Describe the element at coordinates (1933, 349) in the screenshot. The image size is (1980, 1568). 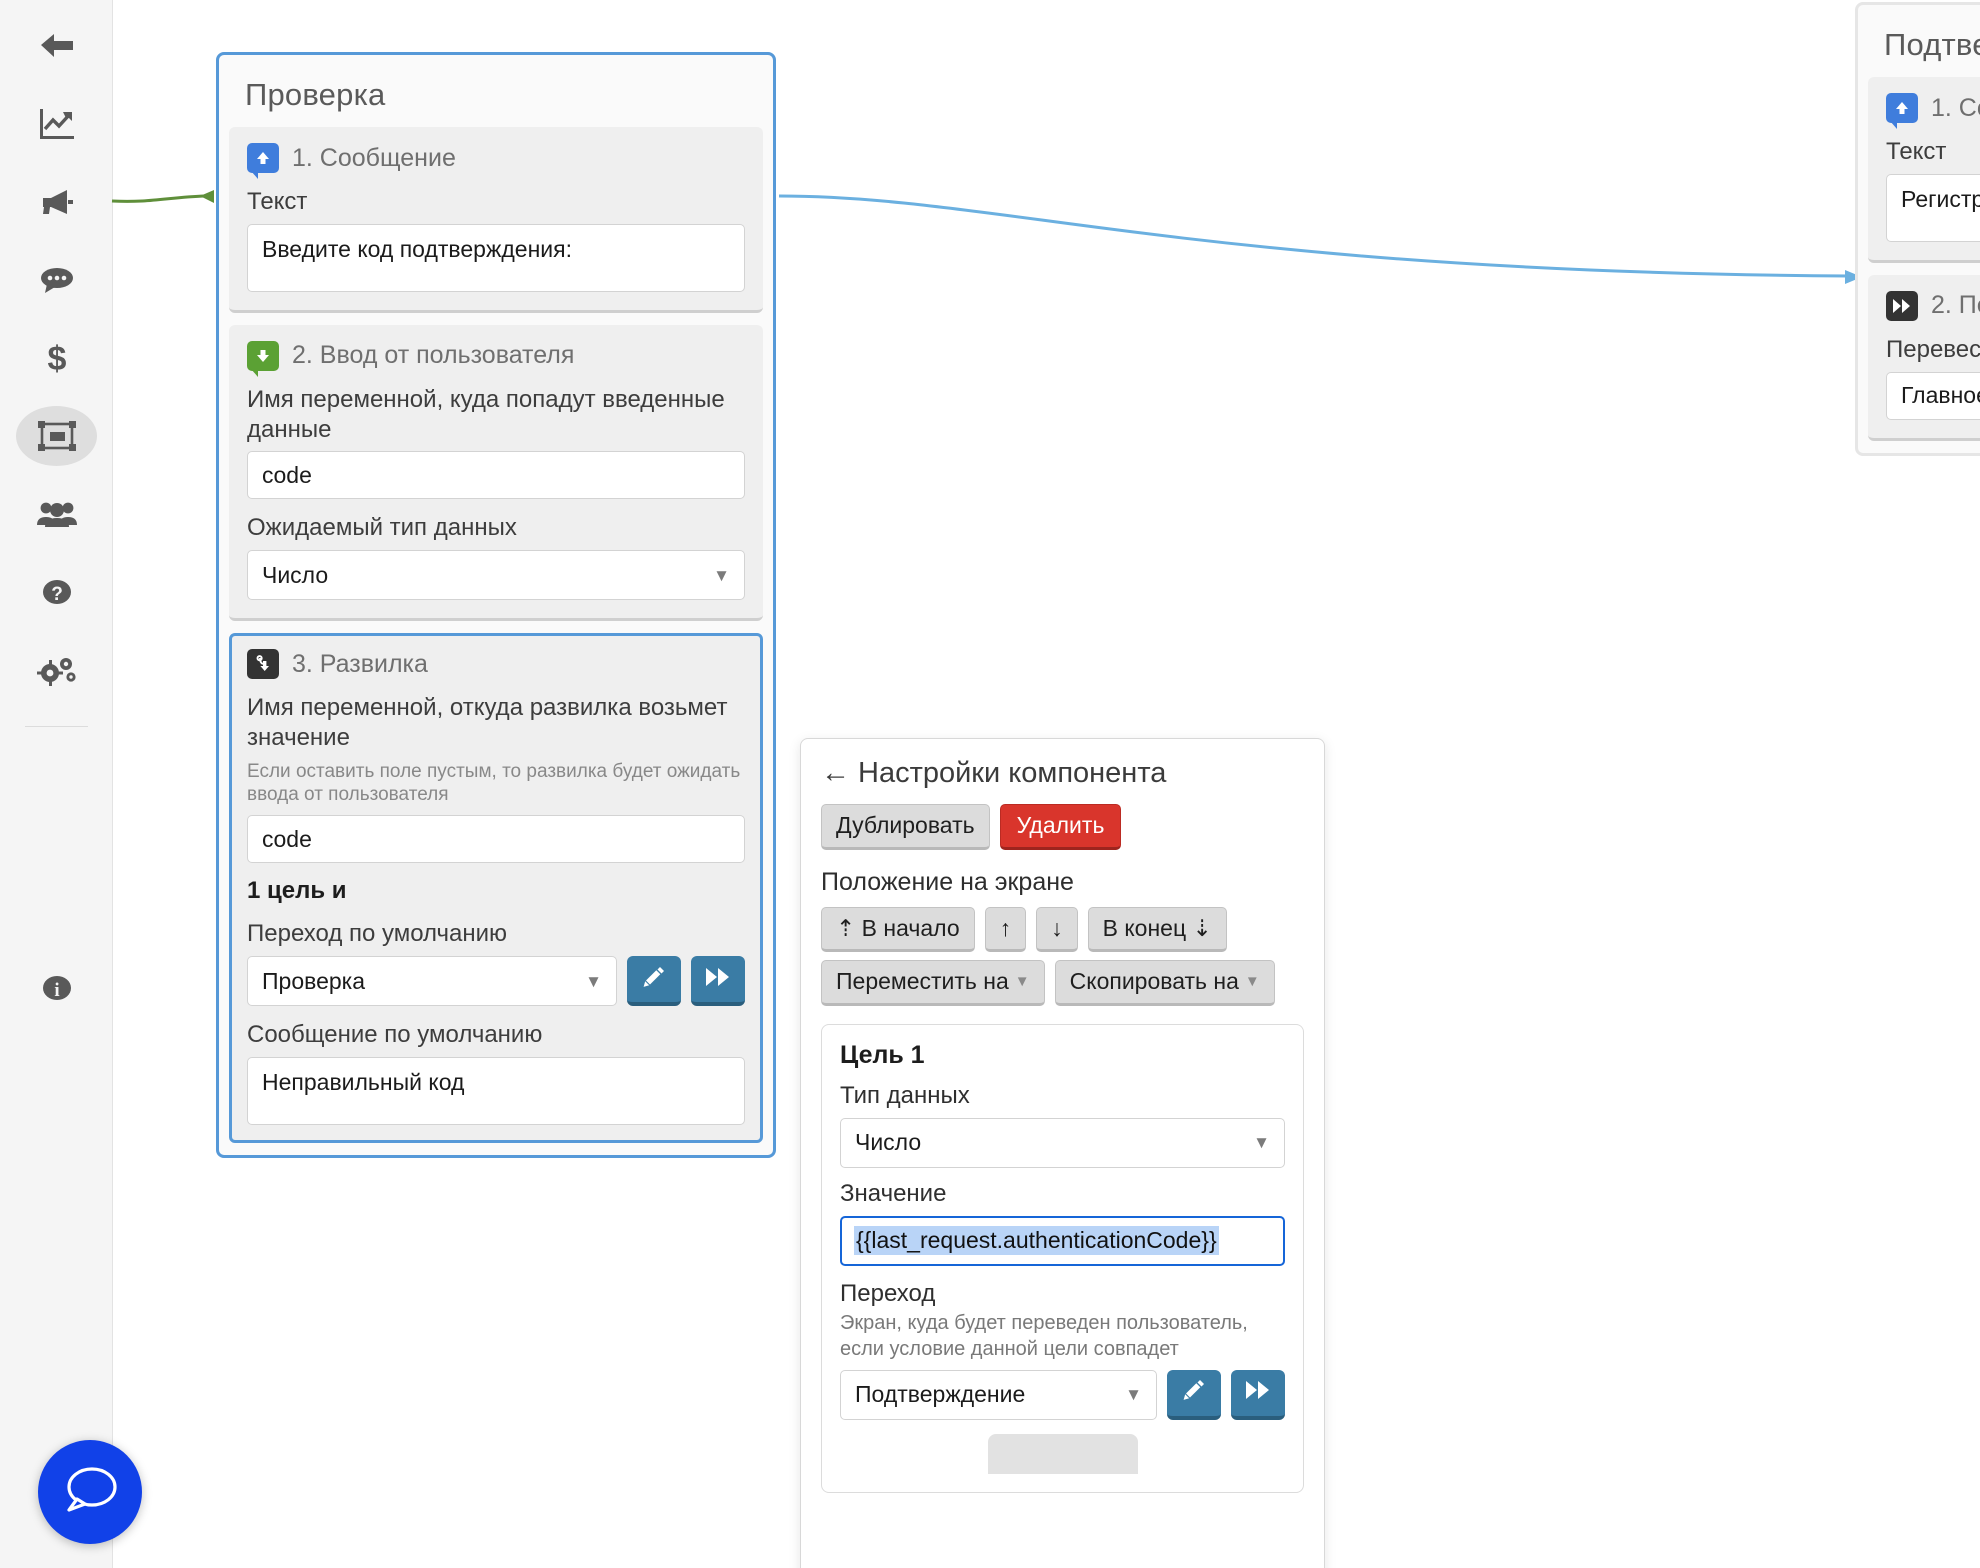
I see `transition-label: Перевест` at that location.